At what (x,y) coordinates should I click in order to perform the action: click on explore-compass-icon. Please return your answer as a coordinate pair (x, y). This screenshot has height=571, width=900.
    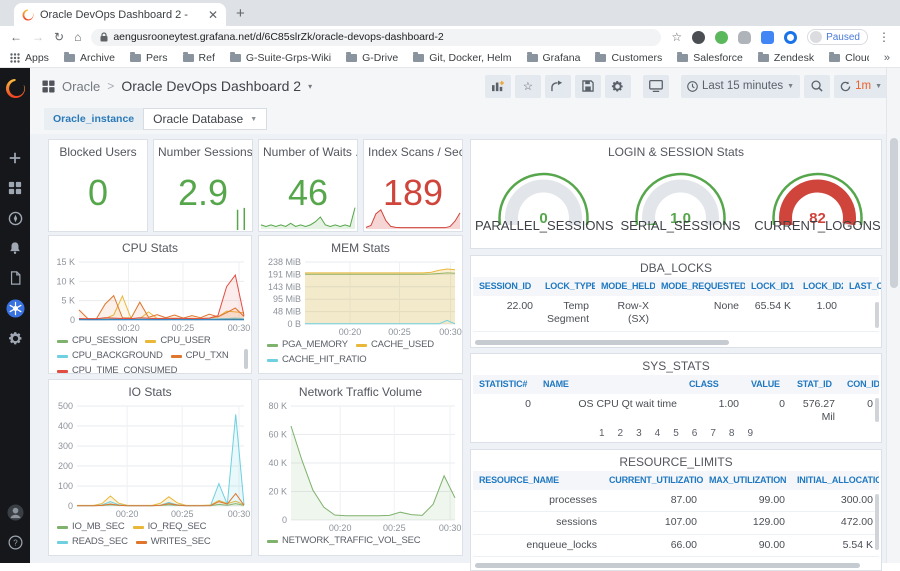
    Looking at the image, I should click on (15, 218).